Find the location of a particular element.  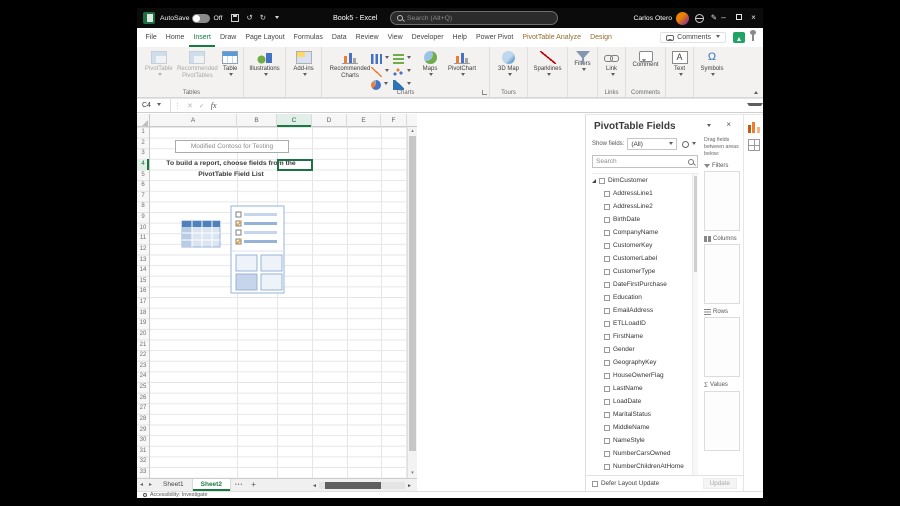

ribbon-tab: Developer is located at coordinates (427, 37).